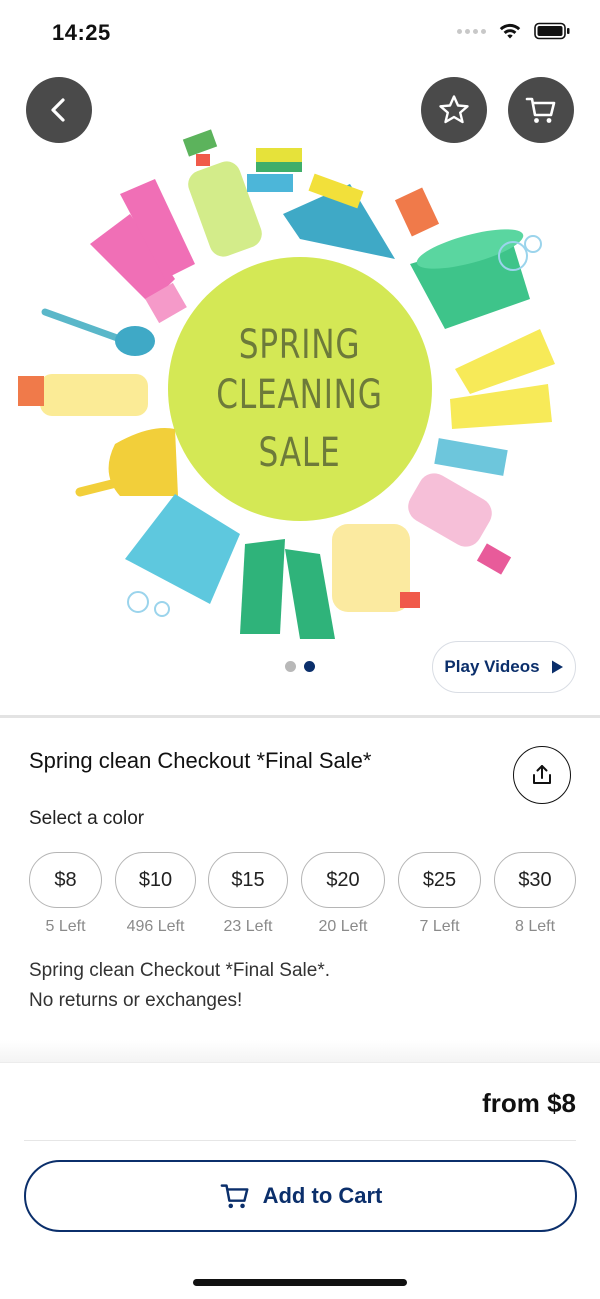 The width and height of the screenshot is (600, 1299). Describe the element at coordinates (87, 818) in the screenshot. I see `select-color-label: Select a color` at that location.